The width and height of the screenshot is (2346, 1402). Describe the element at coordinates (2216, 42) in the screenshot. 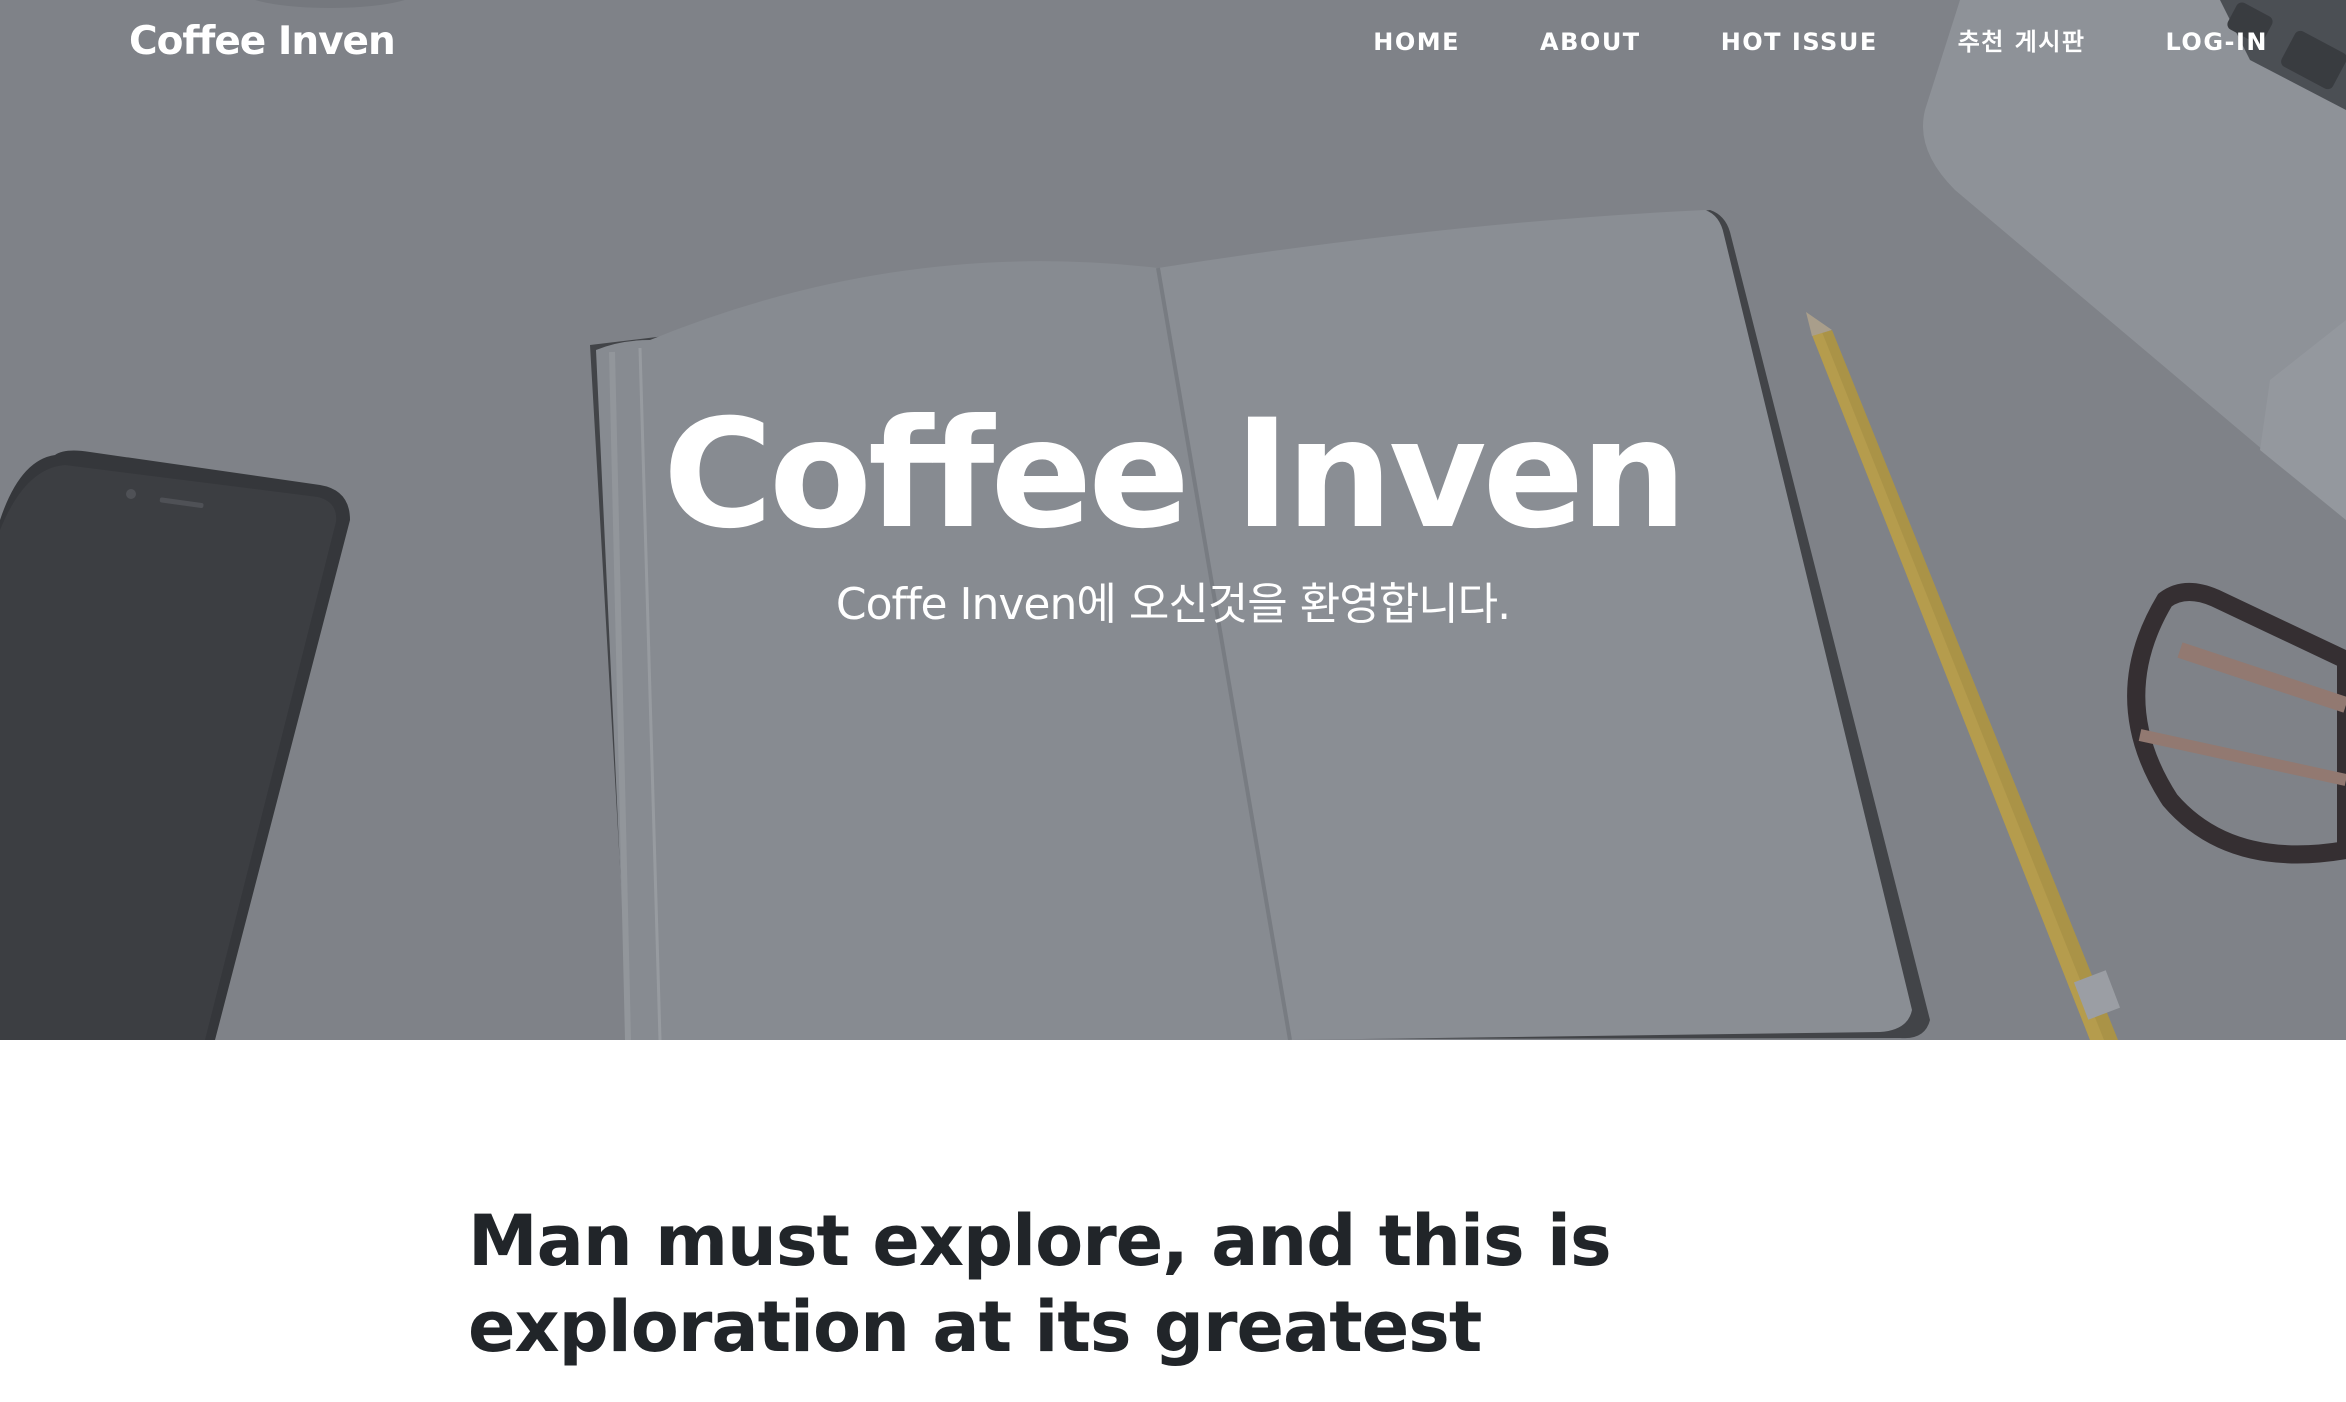

I see `nav-item-login: LOG-IN` at that location.